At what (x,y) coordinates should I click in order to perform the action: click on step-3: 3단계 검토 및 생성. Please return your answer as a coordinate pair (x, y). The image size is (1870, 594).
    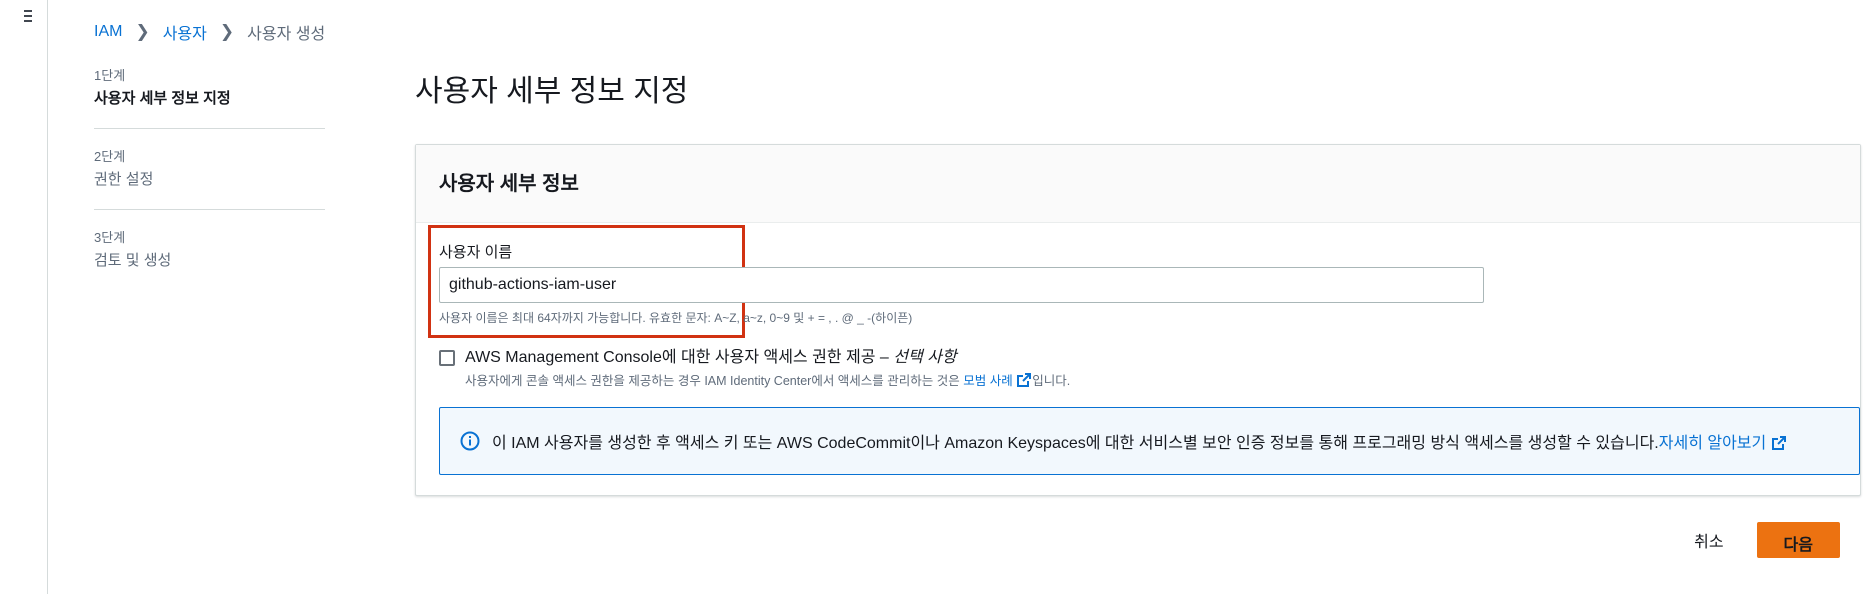
    Looking at the image, I should click on (209, 260).